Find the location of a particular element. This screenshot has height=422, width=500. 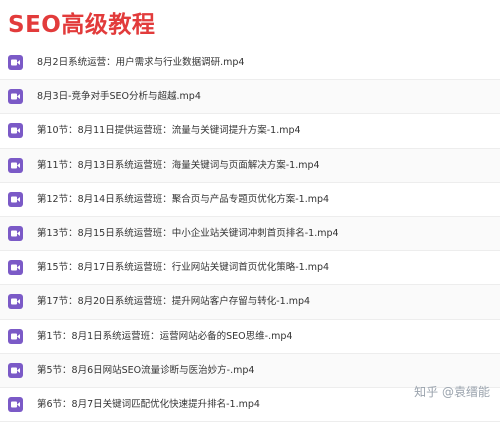

page-title: SEO高级教程 is located at coordinates (82, 25).